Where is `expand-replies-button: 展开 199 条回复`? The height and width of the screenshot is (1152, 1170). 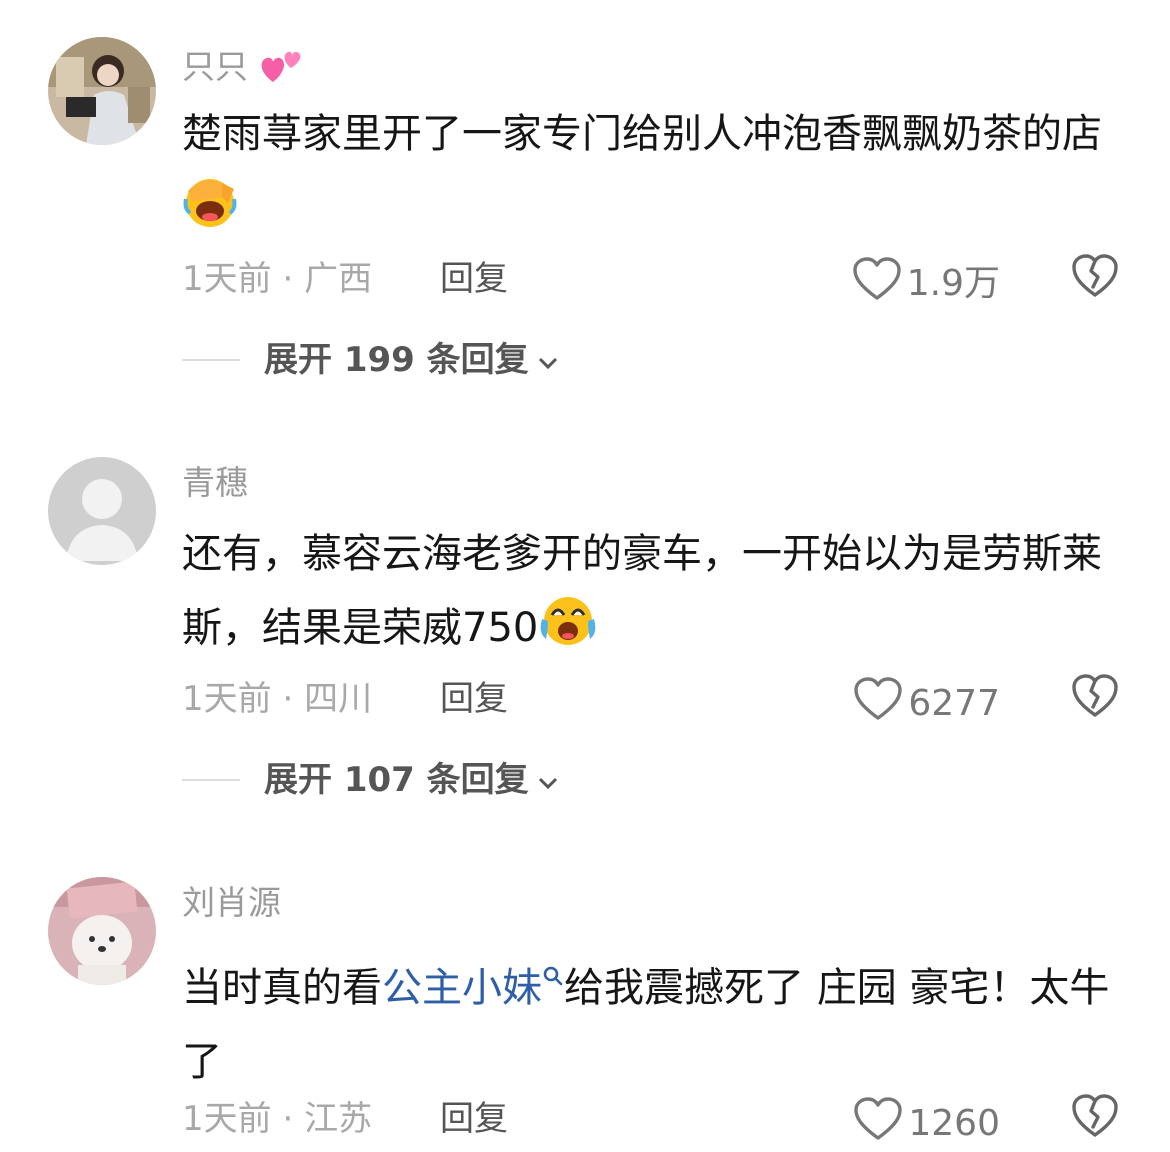 expand-replies-button: 展开 199 条回复 is located at coordinates (370, 360).